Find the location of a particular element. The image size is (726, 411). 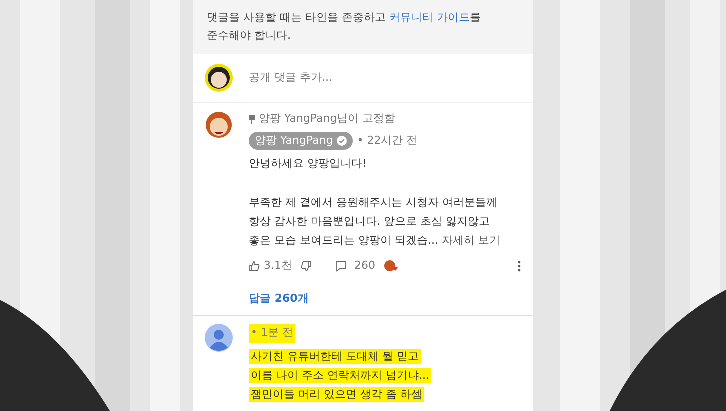

more-options-icon is located at coordinates (519, 266).